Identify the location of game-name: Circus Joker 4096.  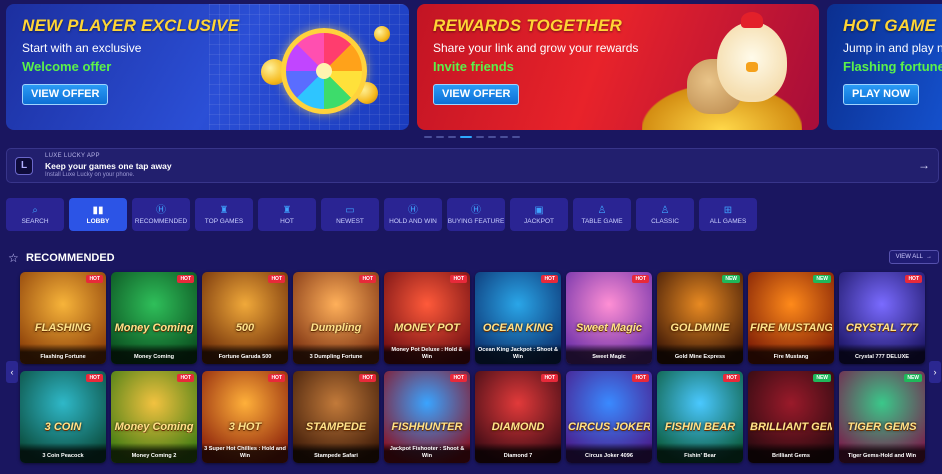
(609, 453).